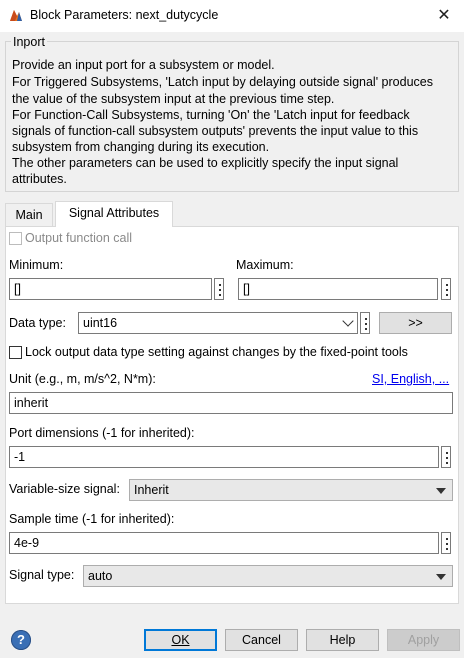  I want to click on port-dimensions-label: Port dimensions (-1 for inherited):, so click(102, 433).